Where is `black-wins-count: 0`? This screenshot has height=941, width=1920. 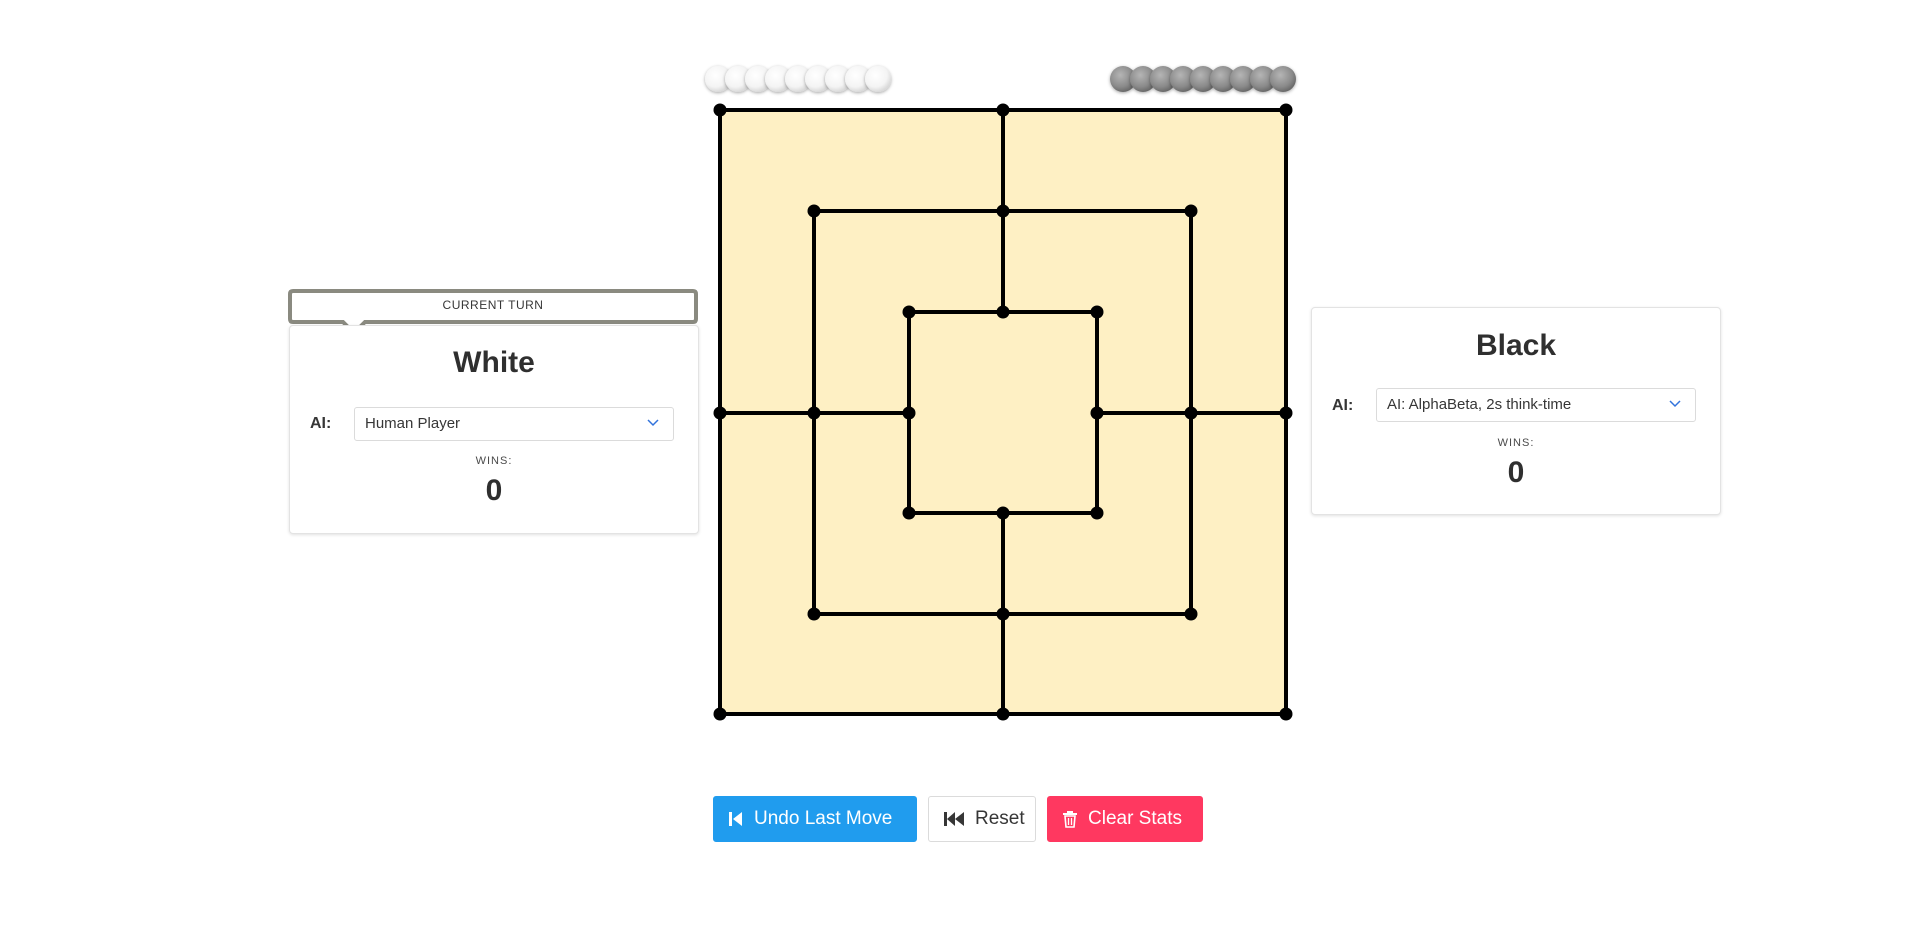 black-wins-count: 0 is located at coordinates (1516, 472).